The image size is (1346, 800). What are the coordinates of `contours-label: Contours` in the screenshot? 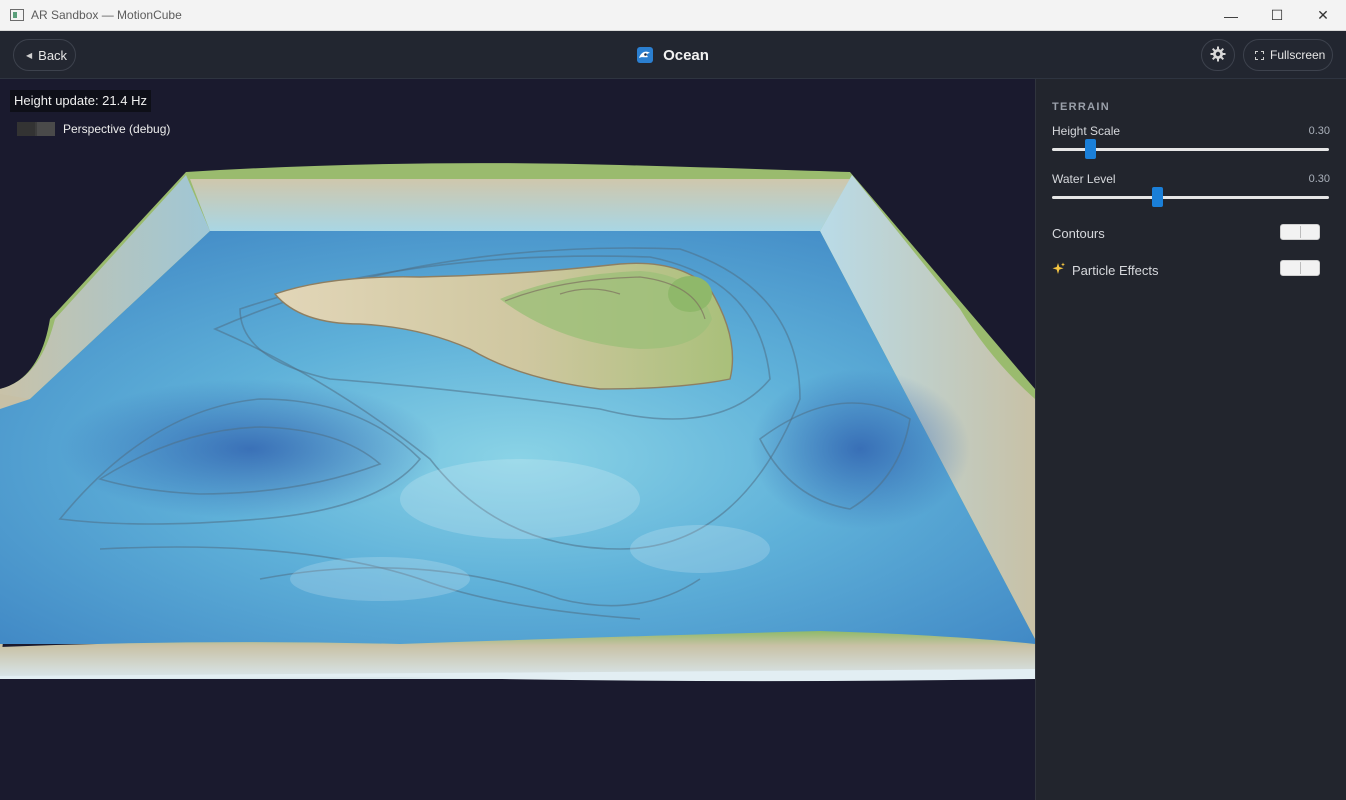 It's located at (1078, 233).